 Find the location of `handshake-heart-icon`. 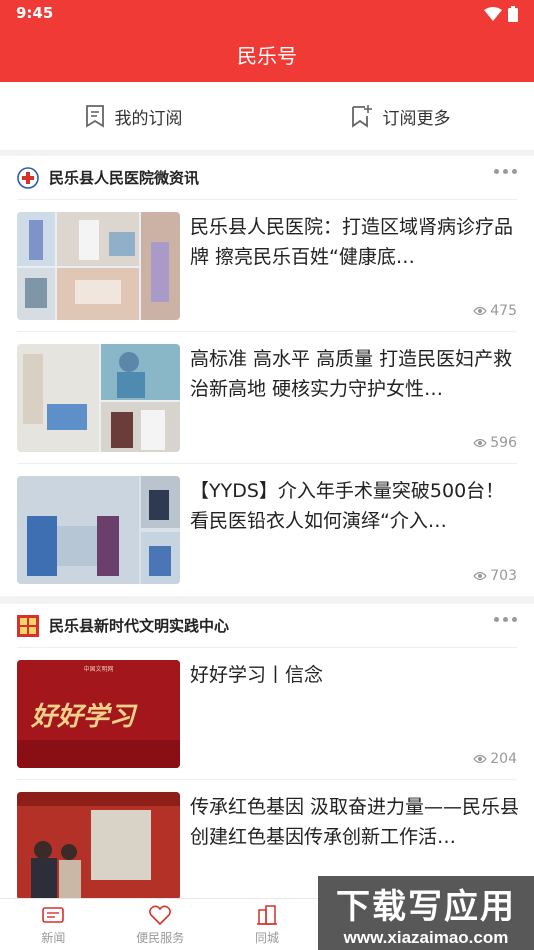

handshake-heart-icon is located at coordinates (160, 915).